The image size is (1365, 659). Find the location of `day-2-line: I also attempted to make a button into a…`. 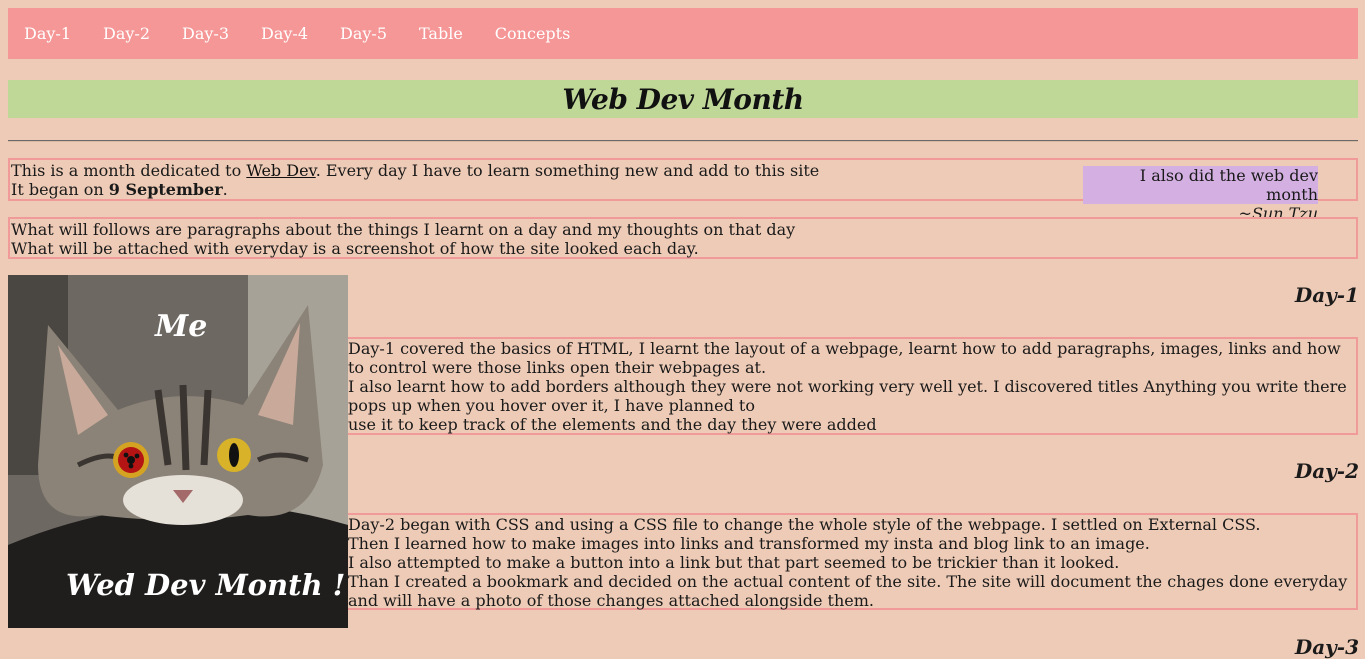

day-2-line: I also attempted to make a button into a… is located at coordinates (734, 562).